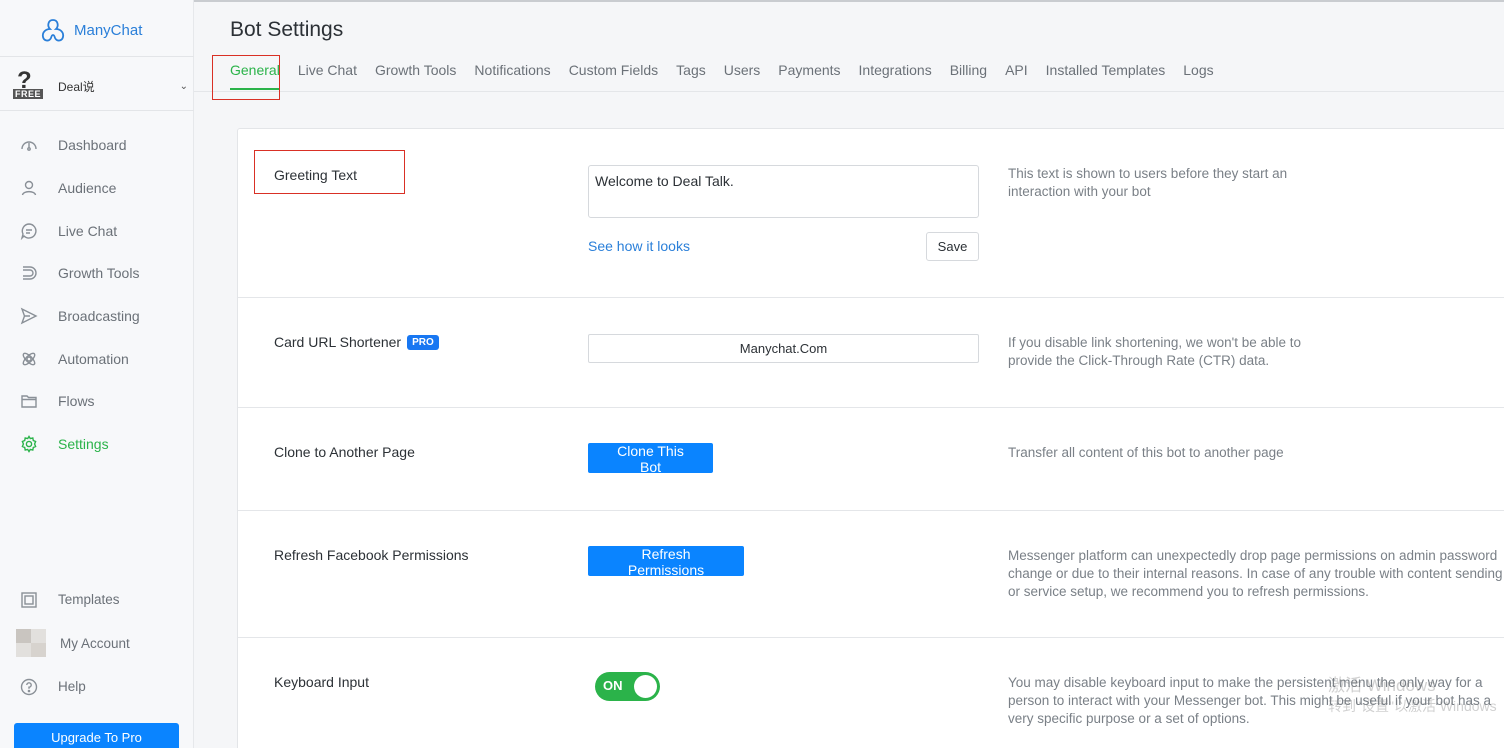  I want to click on setting-label: Keyboard Input, so click(321, 682).